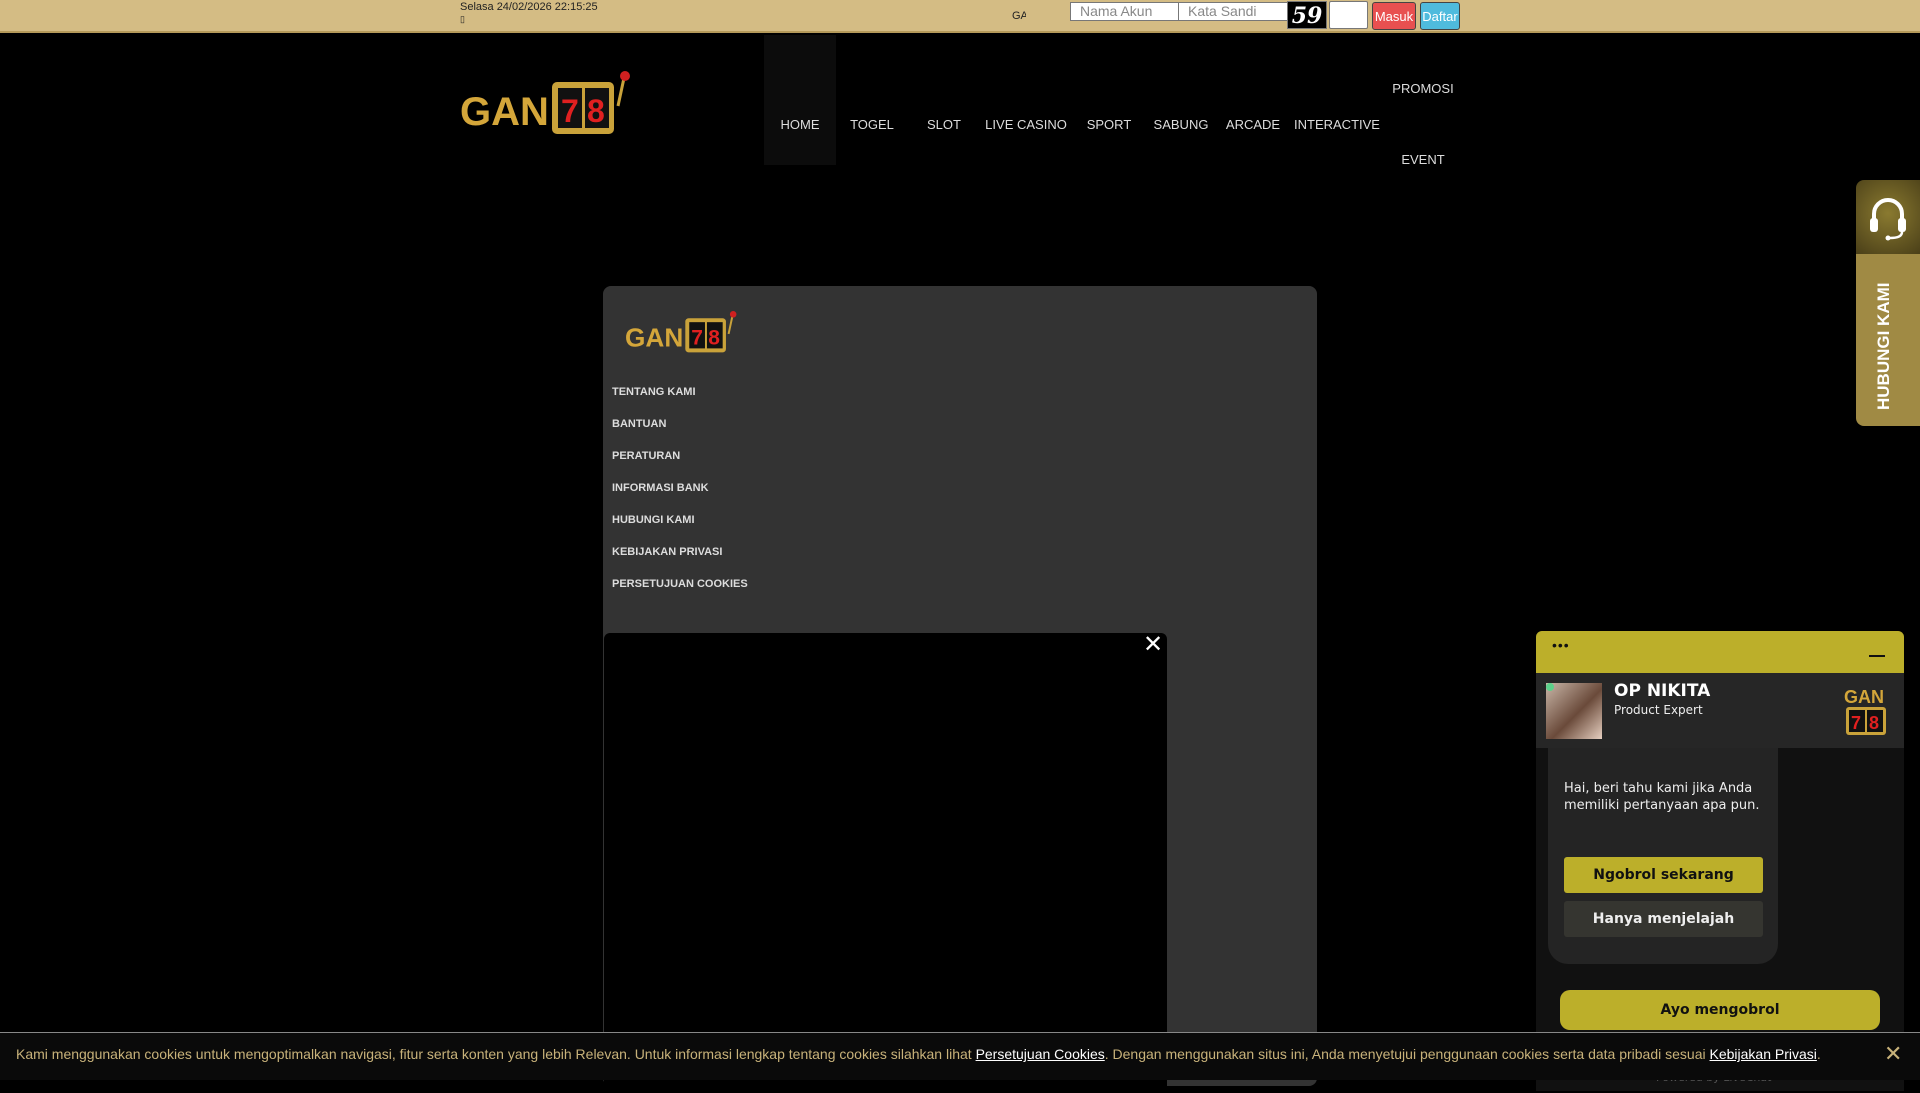 The height and width of the screenshot is (1093, 1920). What do you see at coordinates (800, 124) in the screenshot?
I see `nav-home: HOME` at bounding box center [800, 124].